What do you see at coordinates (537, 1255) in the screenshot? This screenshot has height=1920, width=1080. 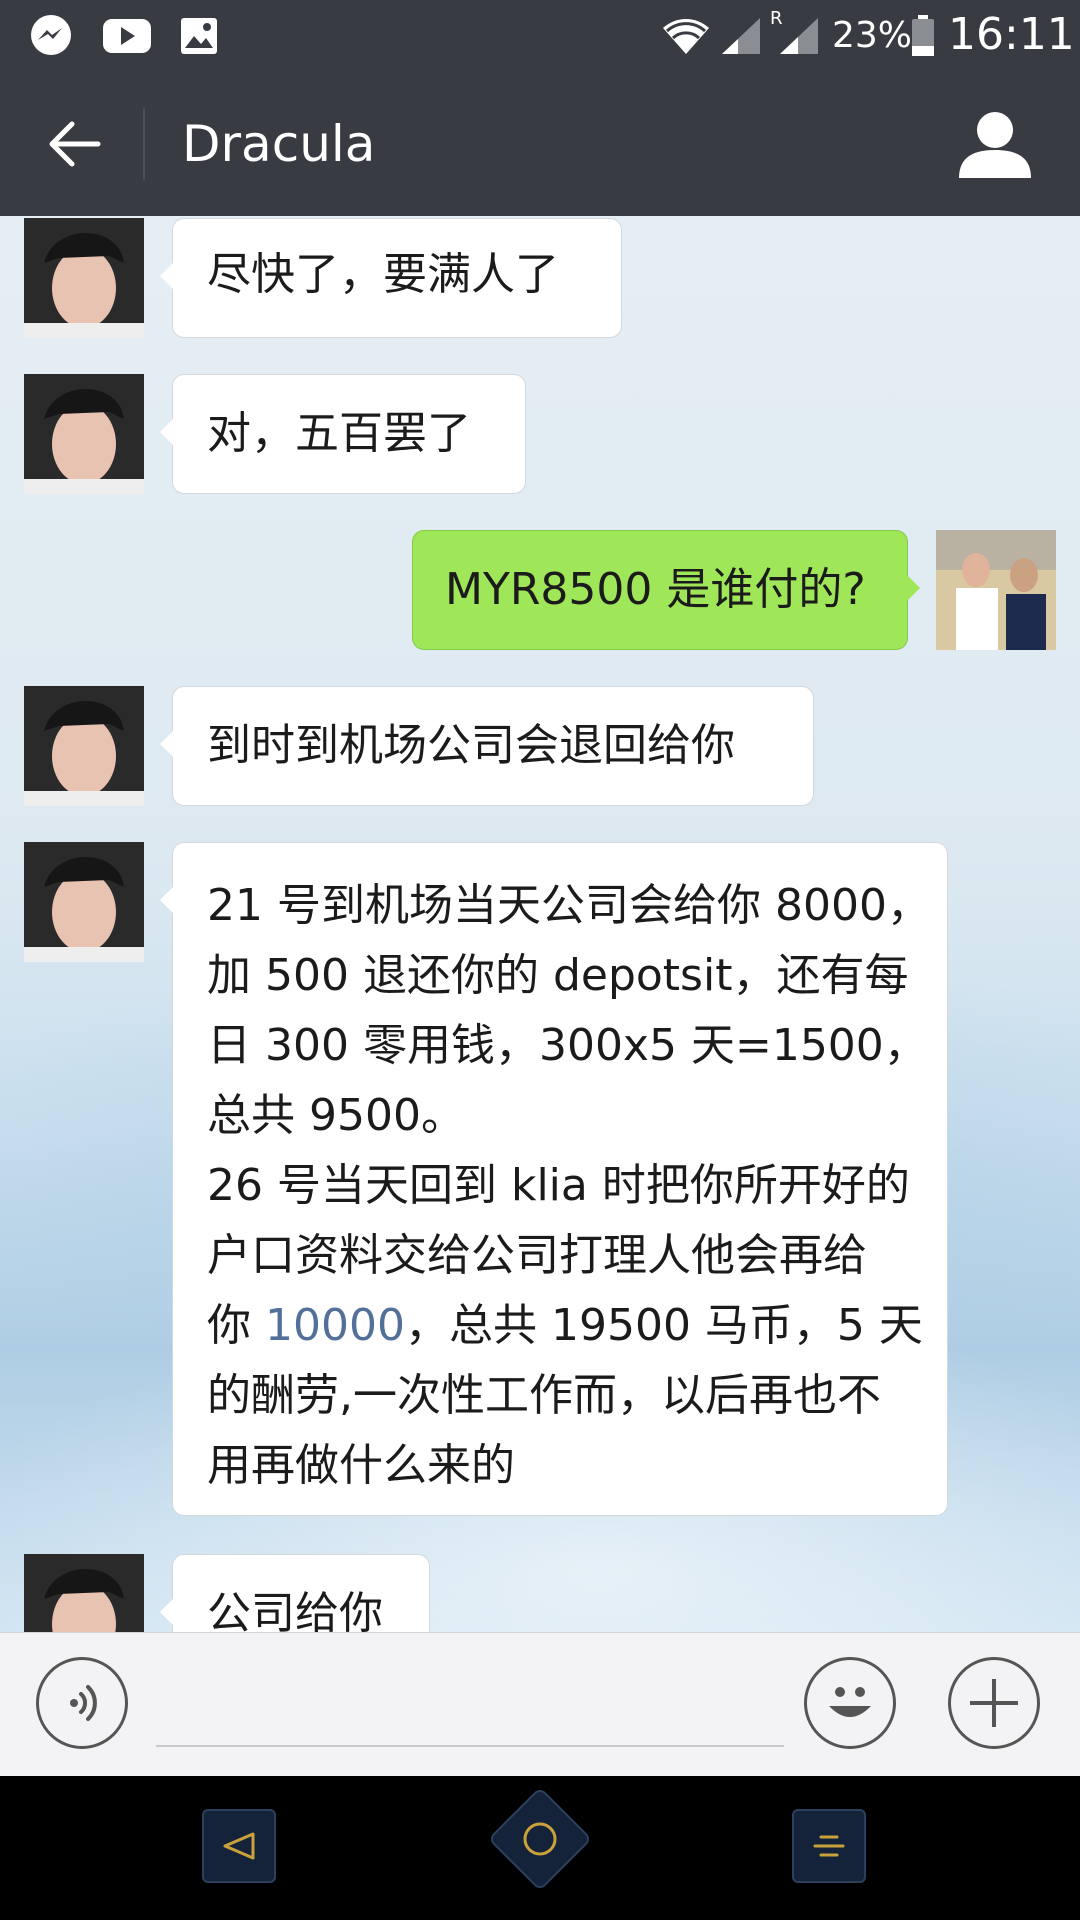 I see `message-line: 户口资料交给公司打理人他会再给` at bounding box center [537, 1255].